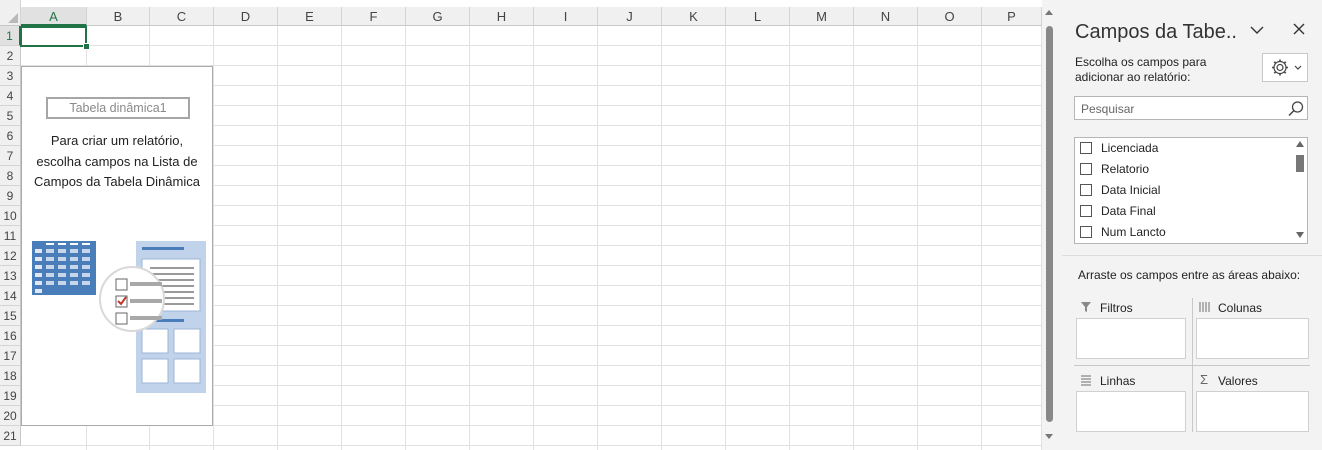 This screenshot has width=1322, height=450. What do you see at coordinates (118, 16) in the screenshot?
I see `column-header-b: B` at bounding box center [118, 16].